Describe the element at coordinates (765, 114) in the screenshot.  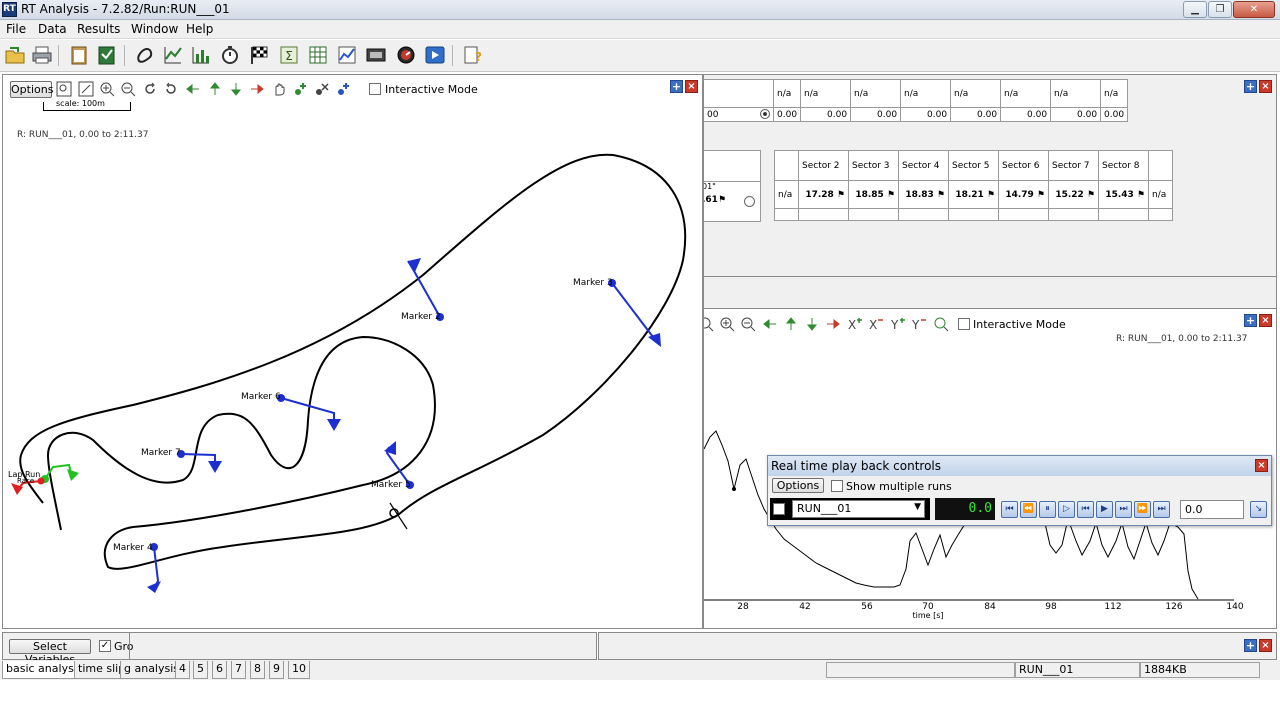
I see `lap-radio` at that location.